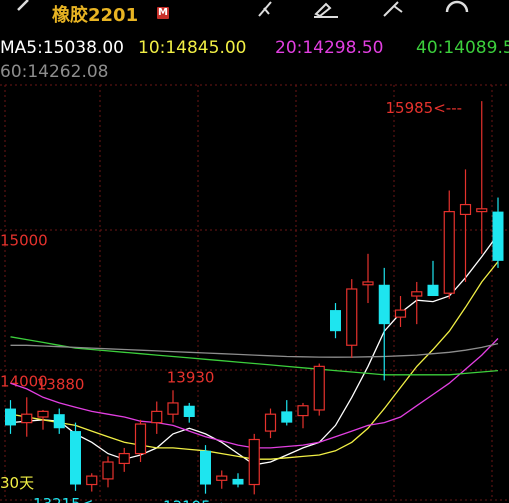 The height and width of the screenshot is (503, 509). I want to click on main-contract-badge: M, so click(163, 13).